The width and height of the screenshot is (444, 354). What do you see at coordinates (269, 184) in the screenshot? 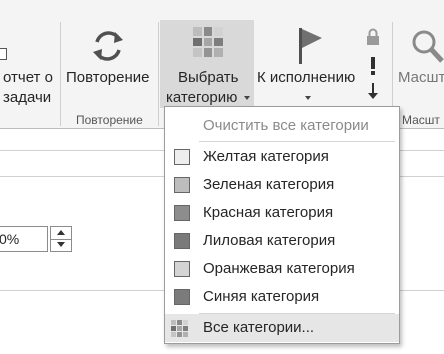
I see `category-item-label: Зеленая категория` at bounding box center [269, 184].